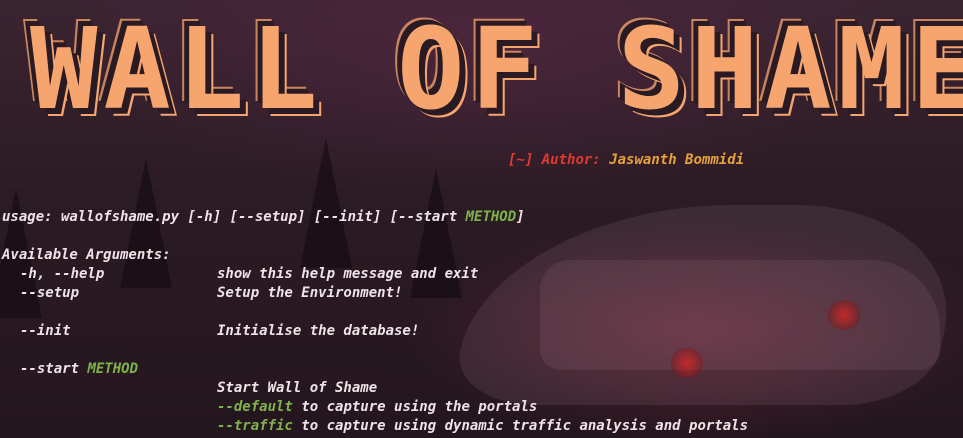 The width and height of the screenshot is (963, 438). What do you see at coordinates (520, 217) in the screenshot?
I see `usage-suffix: ]` at bounding box center [520, 217].